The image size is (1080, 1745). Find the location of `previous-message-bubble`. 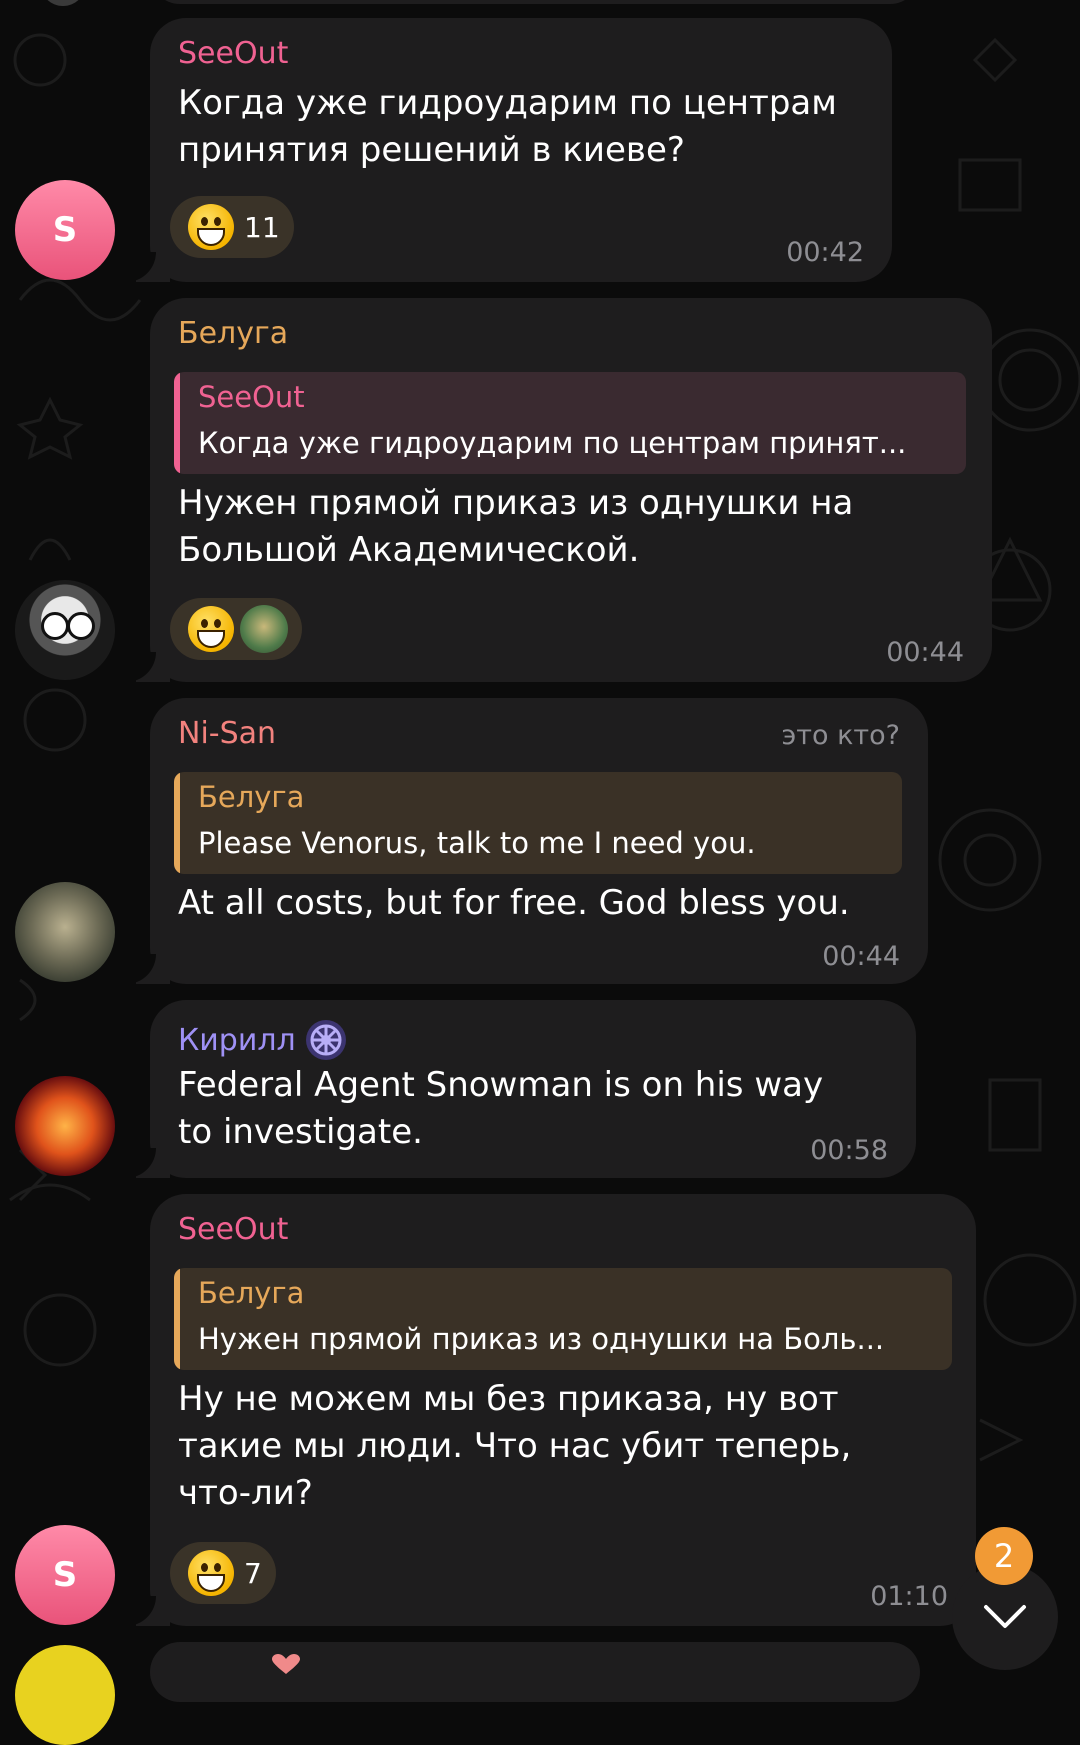

previous-message-bubble is located at coordinates (535, 2).